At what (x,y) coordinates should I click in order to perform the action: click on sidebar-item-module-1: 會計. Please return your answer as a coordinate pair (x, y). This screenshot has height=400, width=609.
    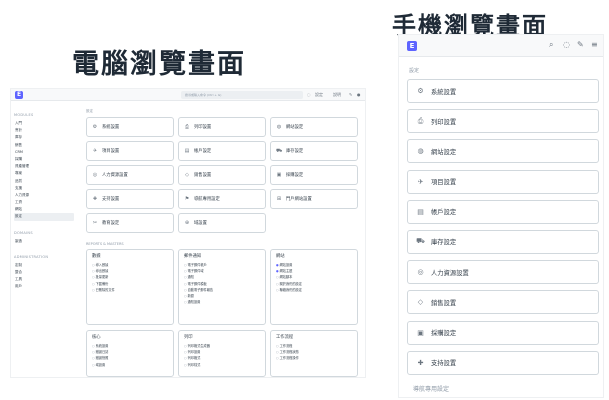
    Looking at the image, I should click on (44, 130).